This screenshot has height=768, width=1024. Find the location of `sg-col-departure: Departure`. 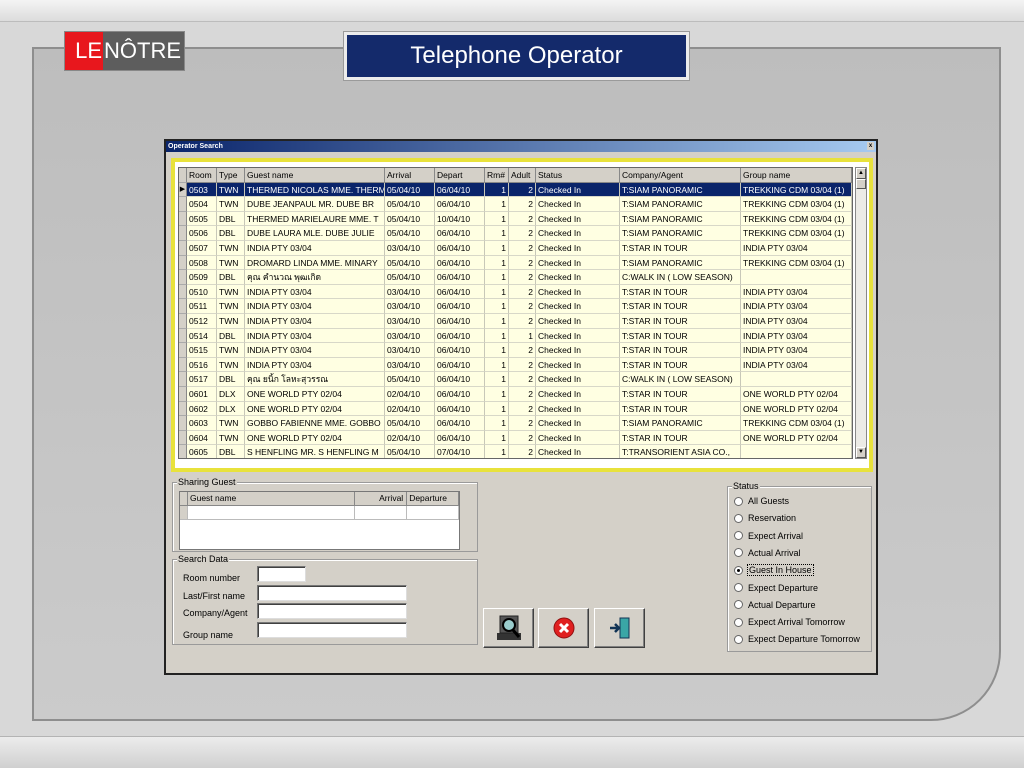

sg-col-departure: Departure is located at coordinates (433, 499).